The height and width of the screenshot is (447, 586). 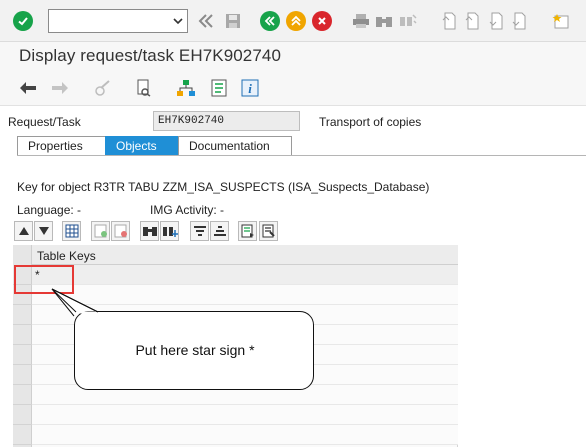 I want to click on save-icon, so click(x=233, y=21).